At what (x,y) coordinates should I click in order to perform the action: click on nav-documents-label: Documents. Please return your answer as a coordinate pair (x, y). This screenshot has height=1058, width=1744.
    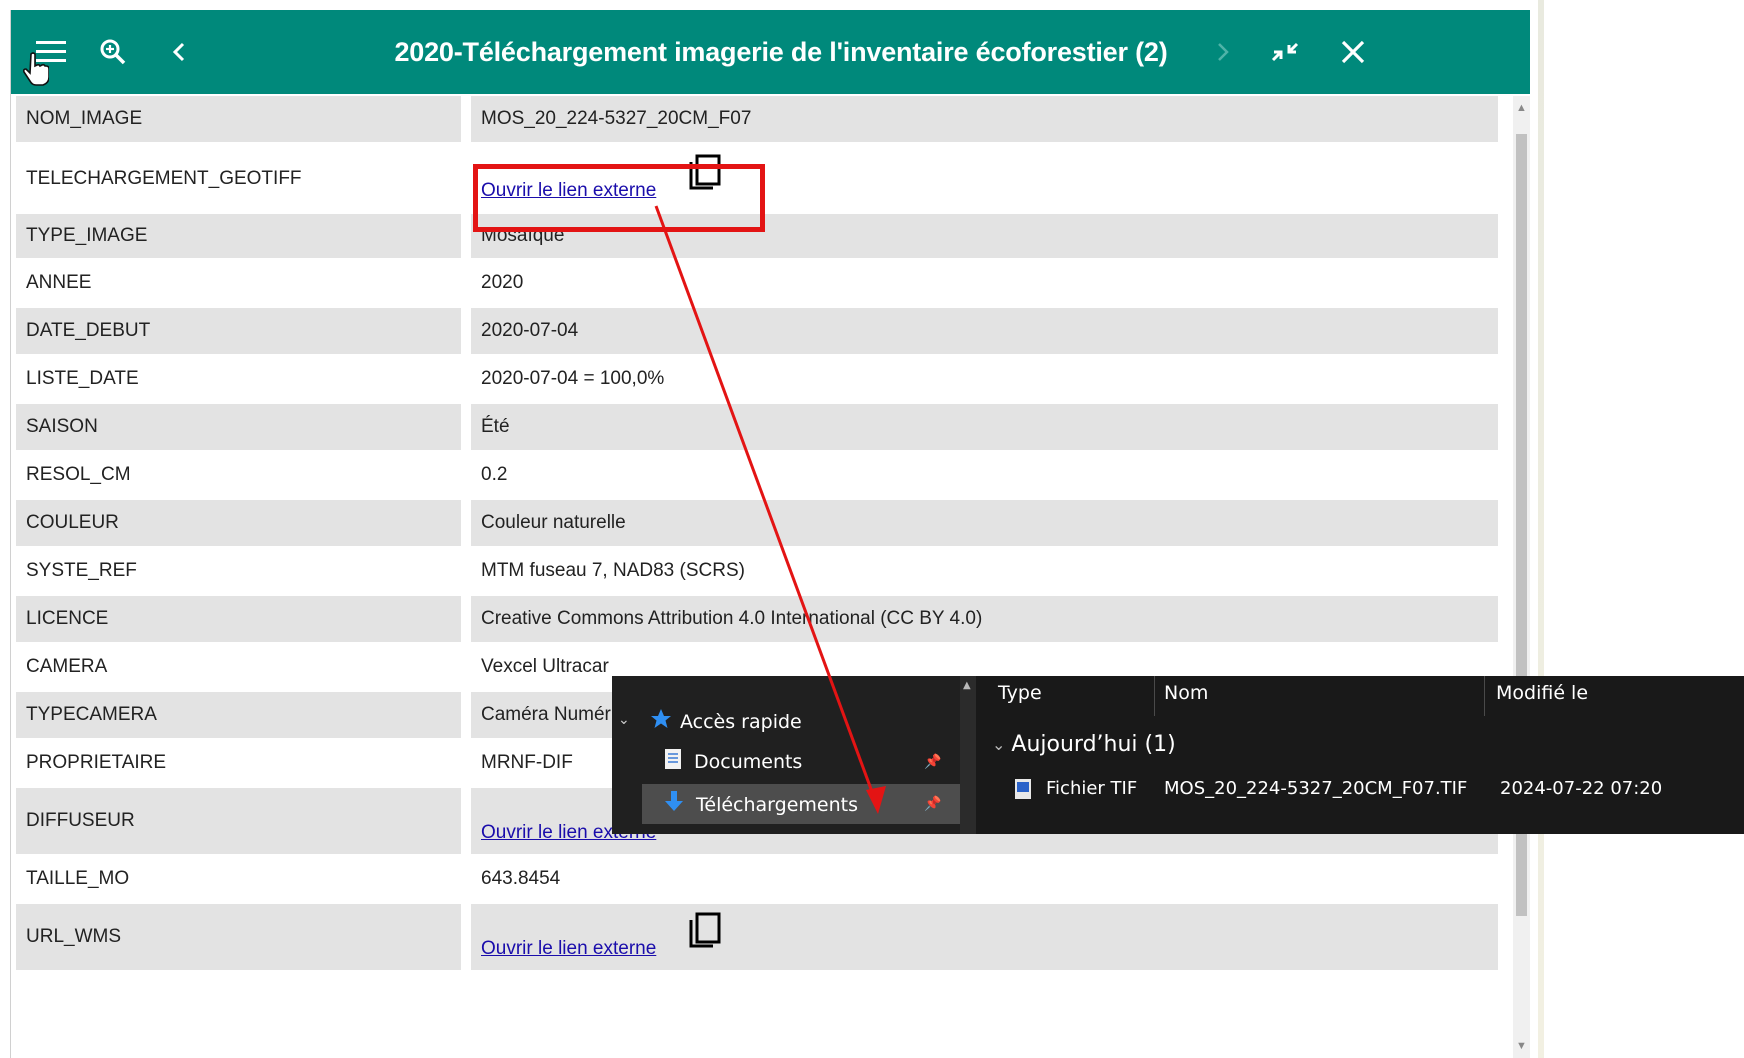
    Looking at the image, I should click on (748, 761).